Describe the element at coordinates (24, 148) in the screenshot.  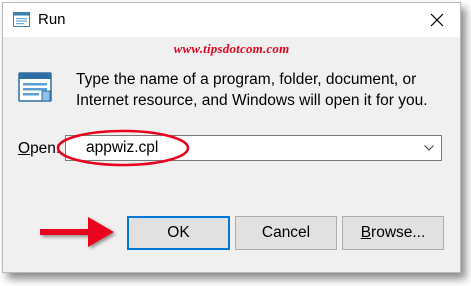
I see `open-label-accelerator: O` at that location.